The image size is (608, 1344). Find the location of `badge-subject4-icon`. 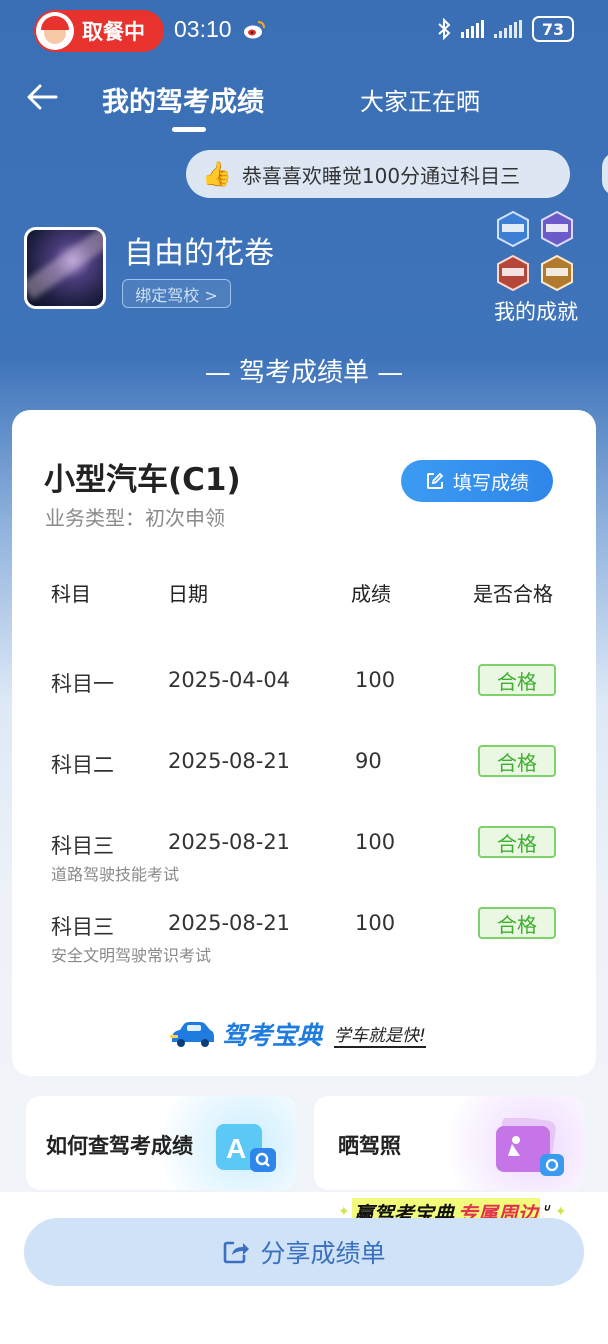

badge-subject4-icon is located at coordinates (557, 273).